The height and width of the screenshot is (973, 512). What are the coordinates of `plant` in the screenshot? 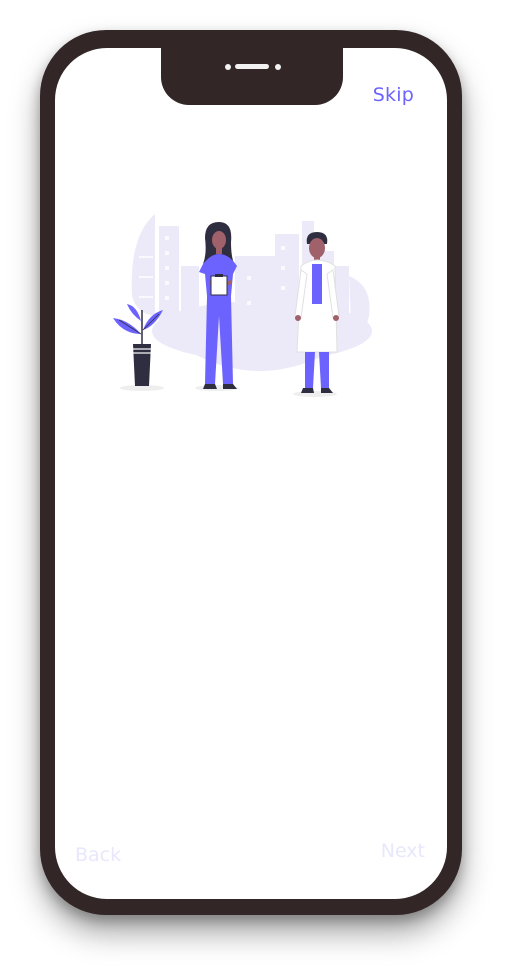 It's located at (138, 347).